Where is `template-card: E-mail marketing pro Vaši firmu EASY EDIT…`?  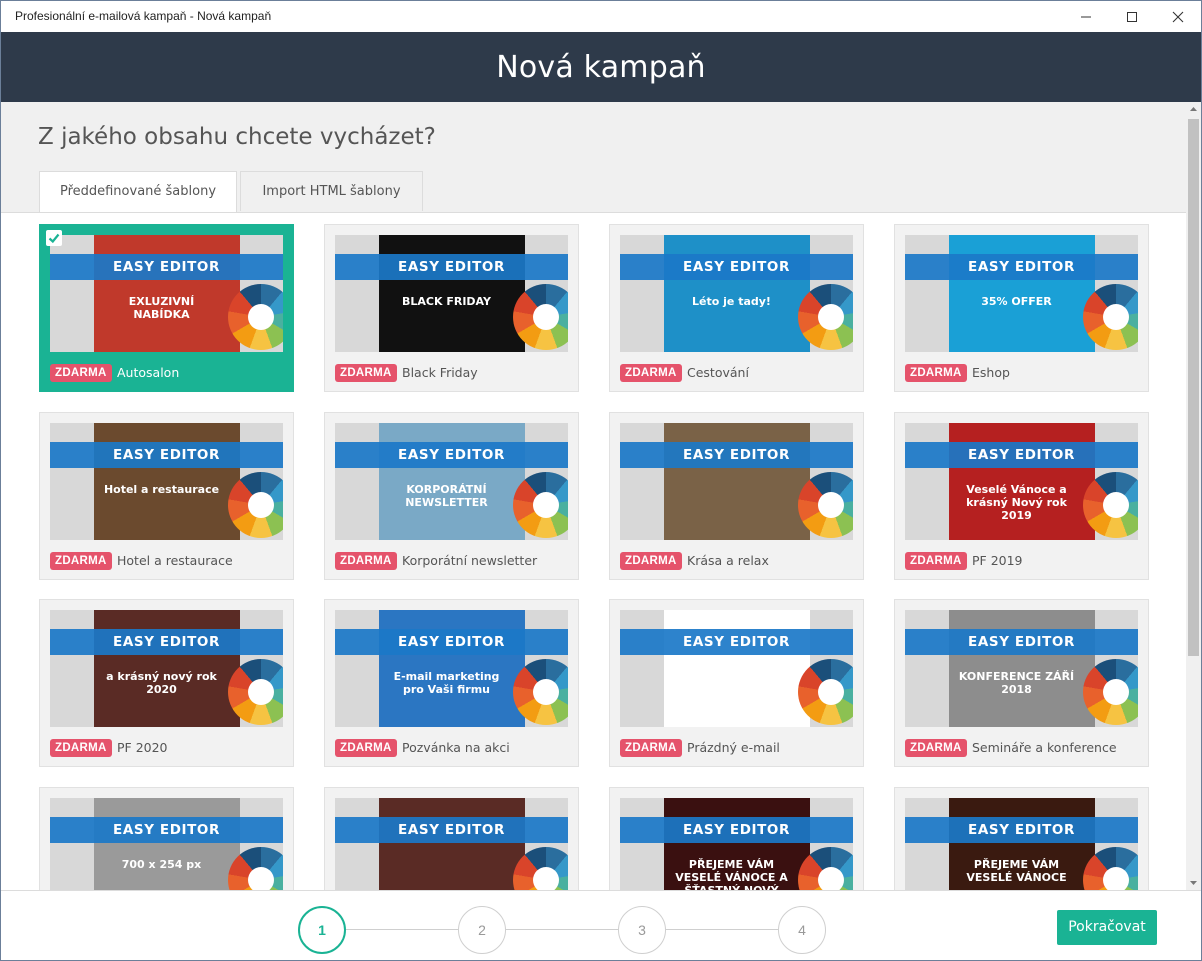
template-card: E-mail marketing pro Vaši firmu EASY EDIT… is located at coordinates (451, 683).